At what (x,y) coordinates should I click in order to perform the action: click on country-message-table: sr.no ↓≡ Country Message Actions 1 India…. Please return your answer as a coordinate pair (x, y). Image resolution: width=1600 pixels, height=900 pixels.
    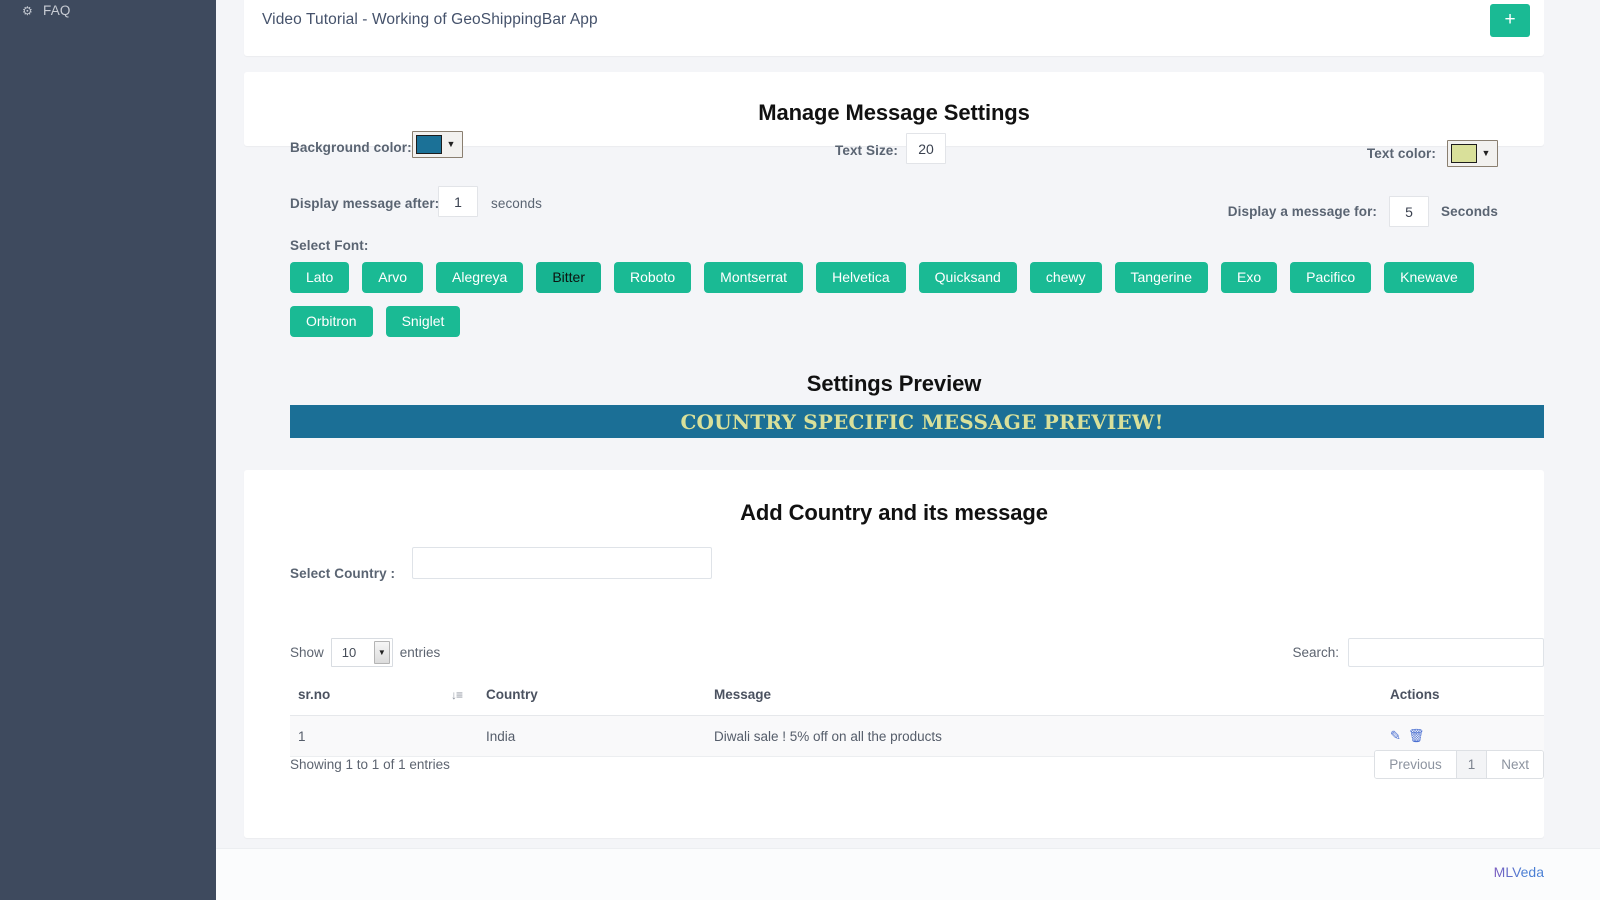
    Looking at the image, I should click on (922, 717).